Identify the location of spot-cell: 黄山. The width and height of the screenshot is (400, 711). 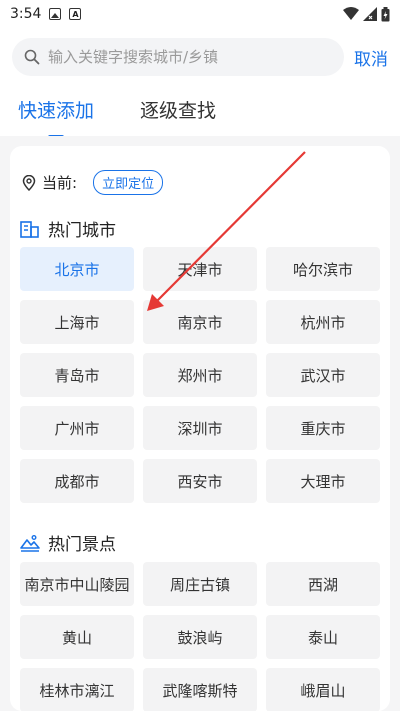
(77, 637).